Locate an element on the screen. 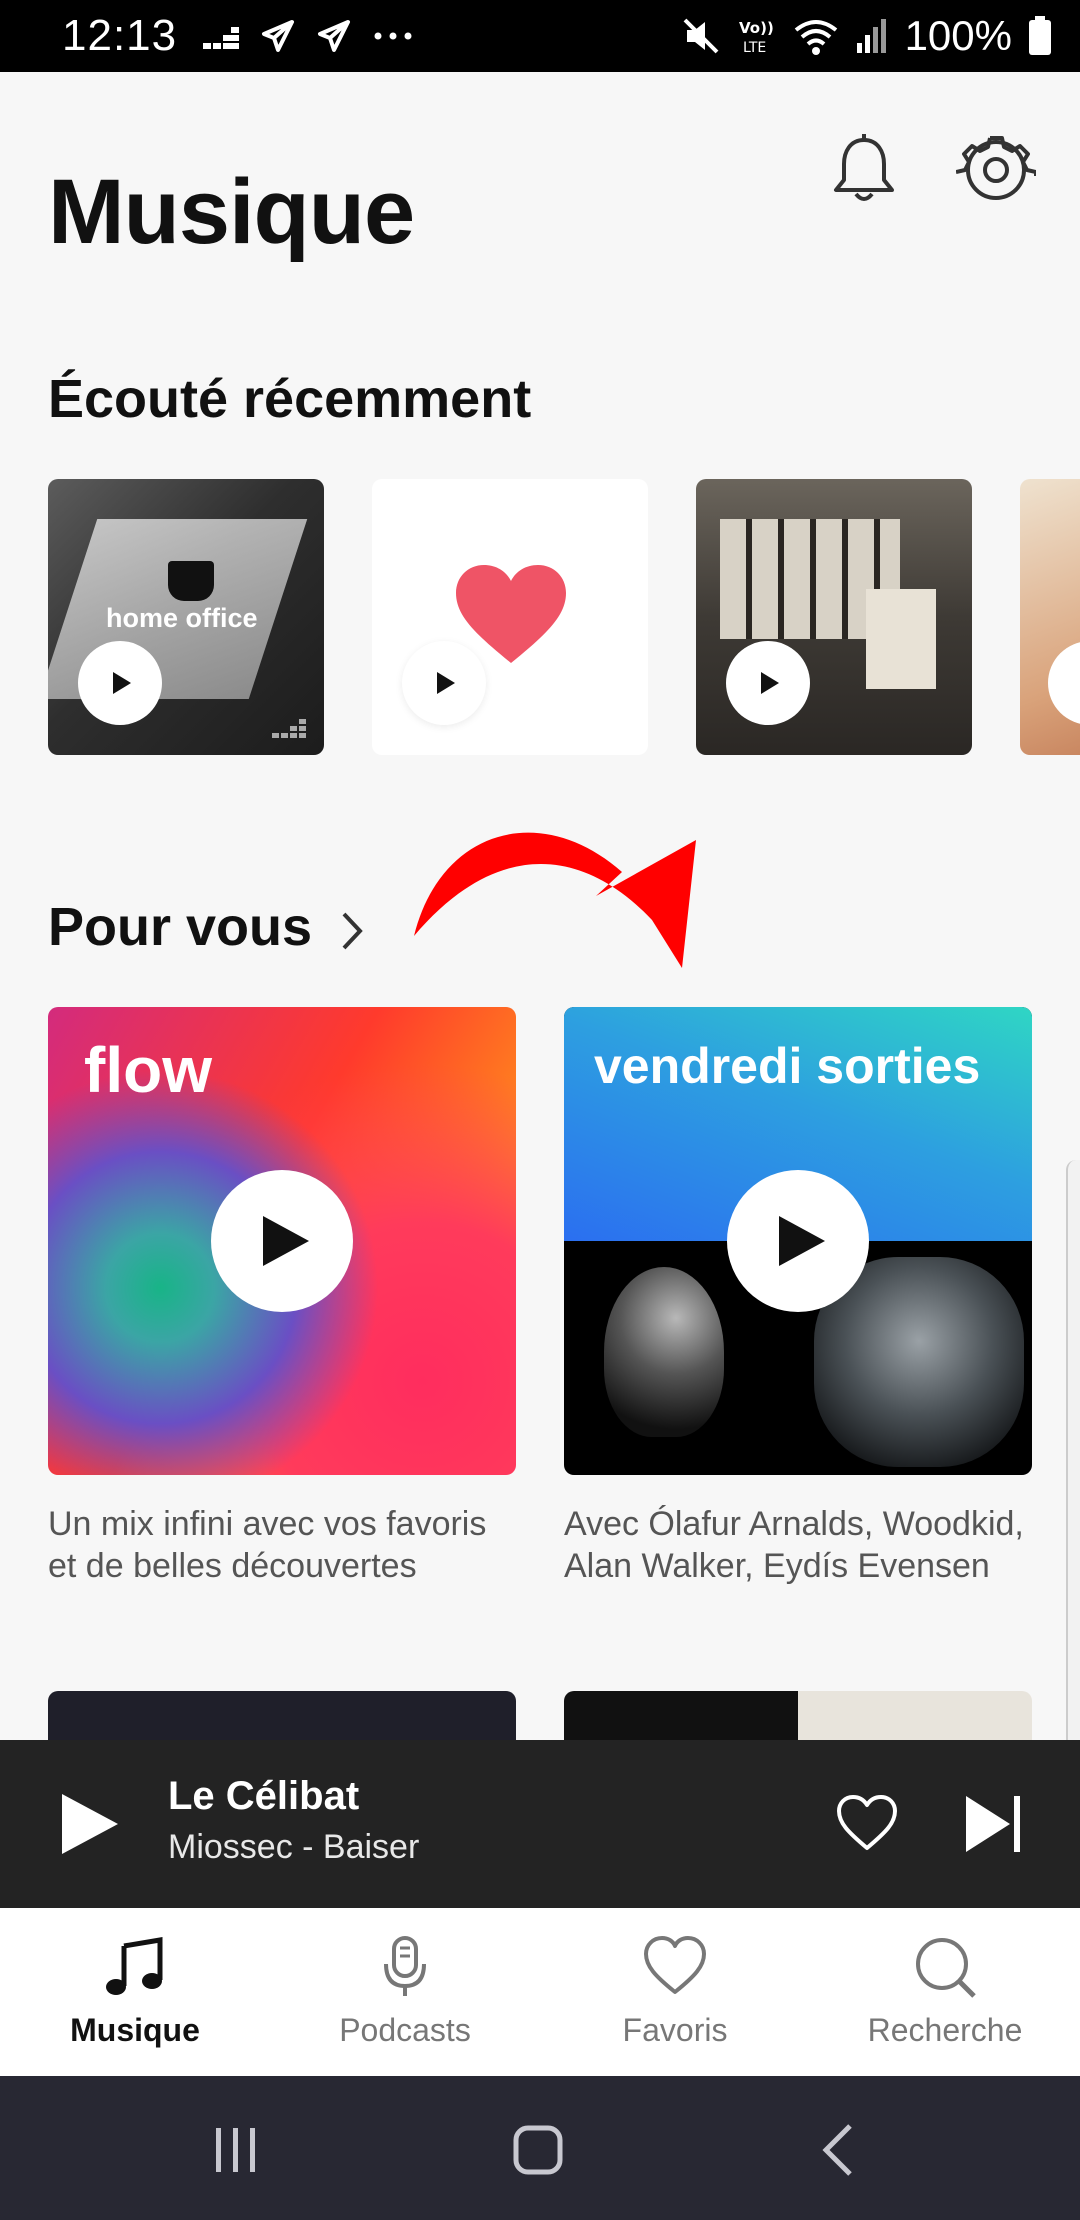 This screenshot has width=1080, height=2220. recent-carousel: home office is located at coordinates (564, 617).